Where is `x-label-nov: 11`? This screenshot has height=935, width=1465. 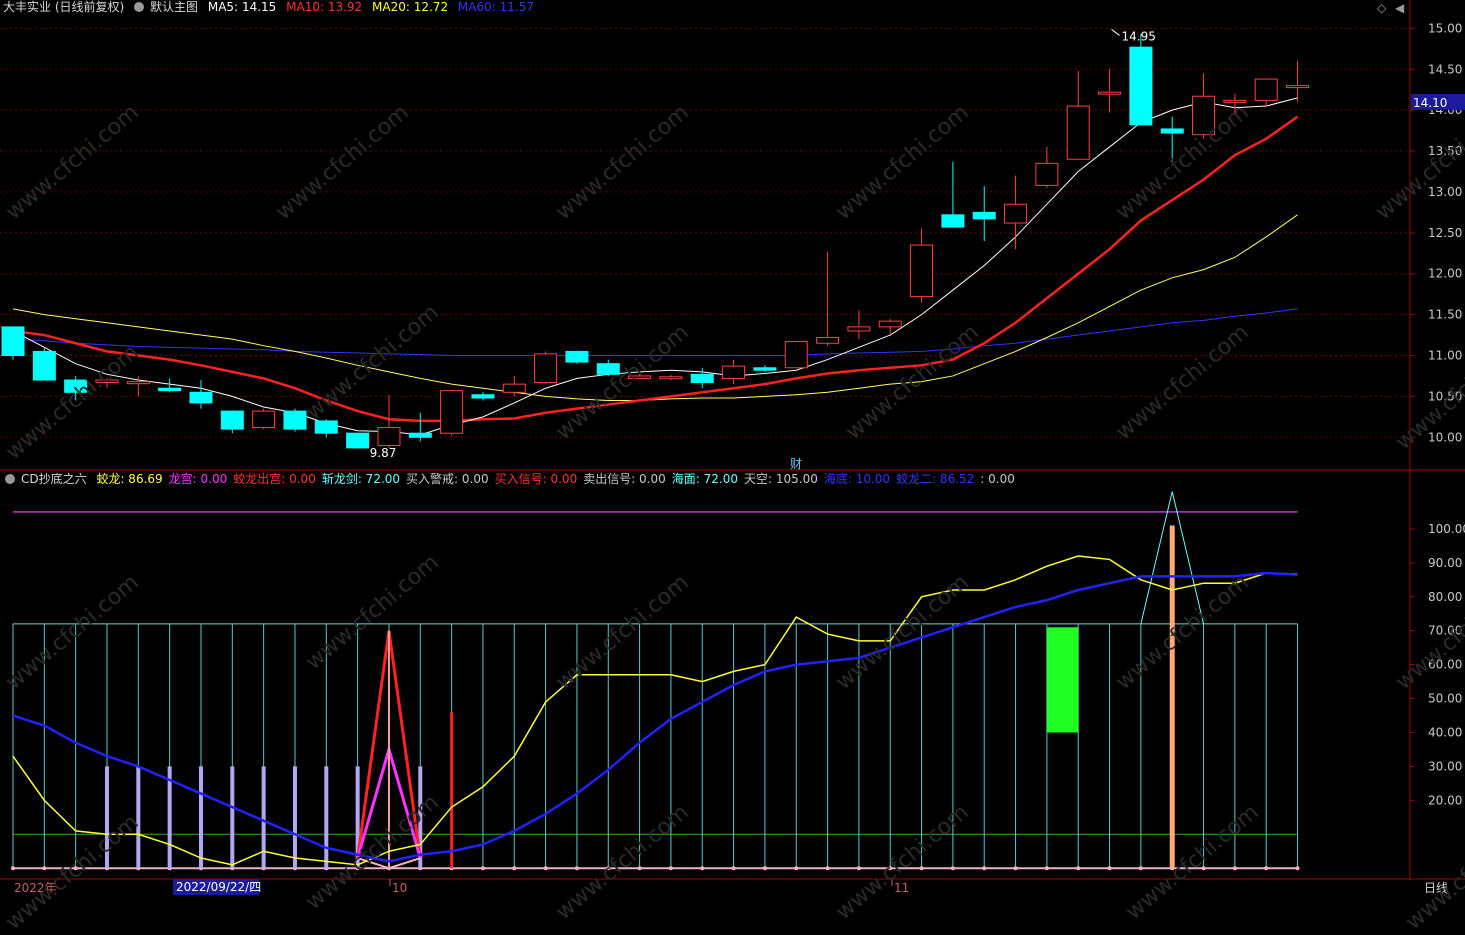 x-label-nov: 11 is located at coordinates (901, 888).